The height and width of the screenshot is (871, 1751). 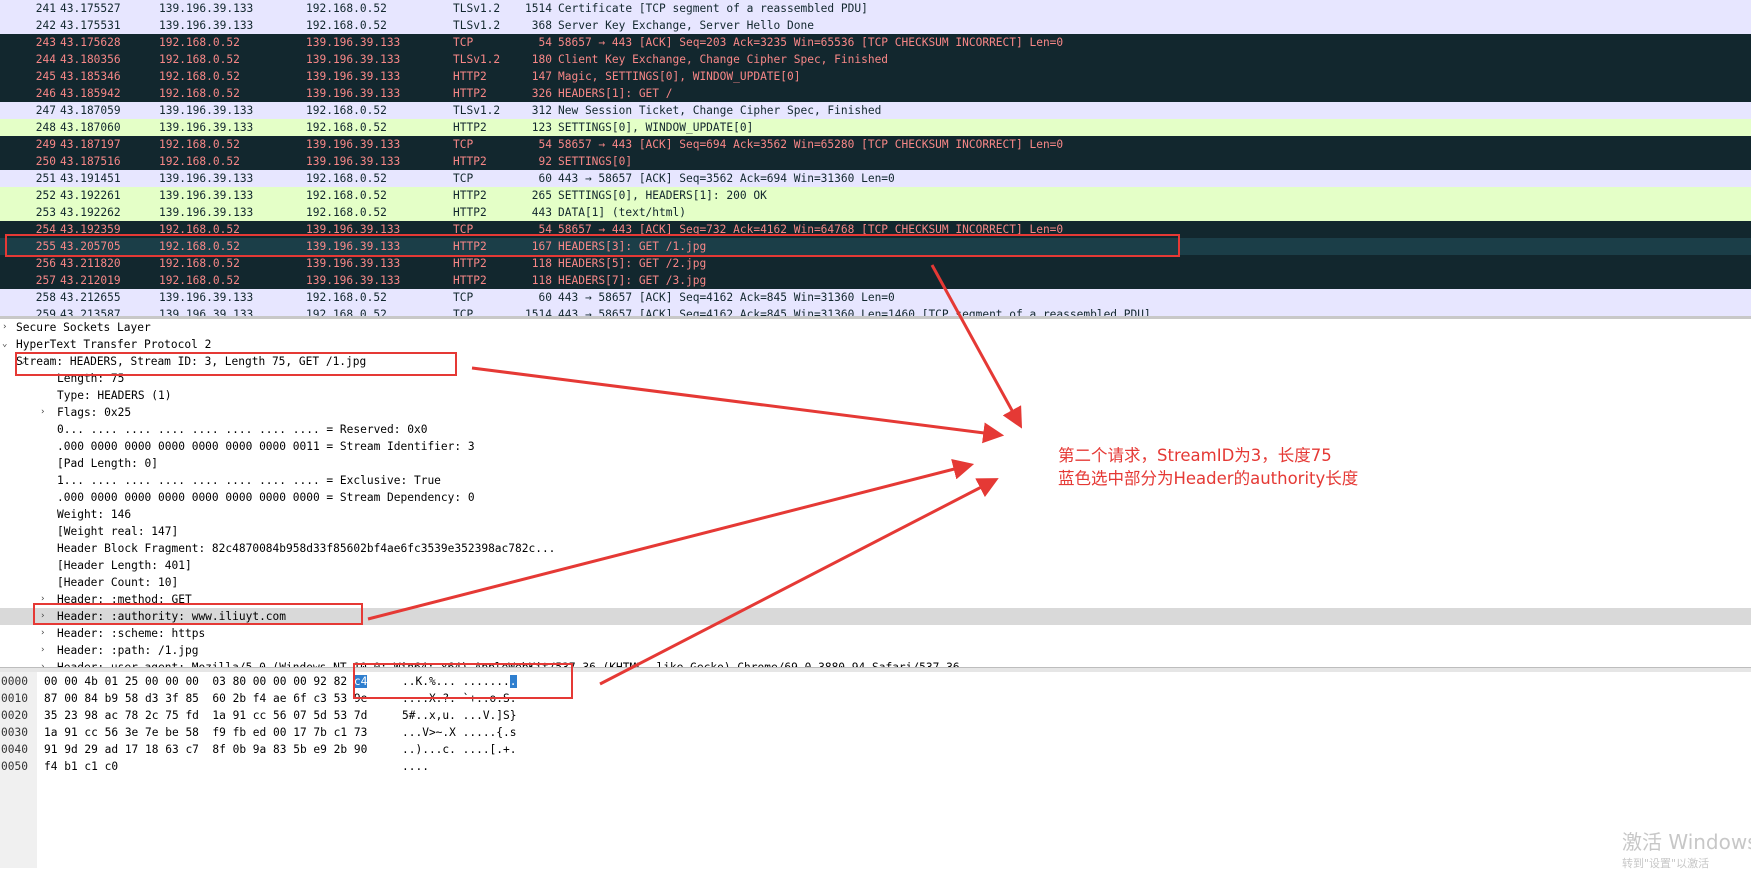 What do you see at coordinates (592, 245) in the screenshot?
I see `highlight-box-selected-packet` at bounding box center [592, 245].